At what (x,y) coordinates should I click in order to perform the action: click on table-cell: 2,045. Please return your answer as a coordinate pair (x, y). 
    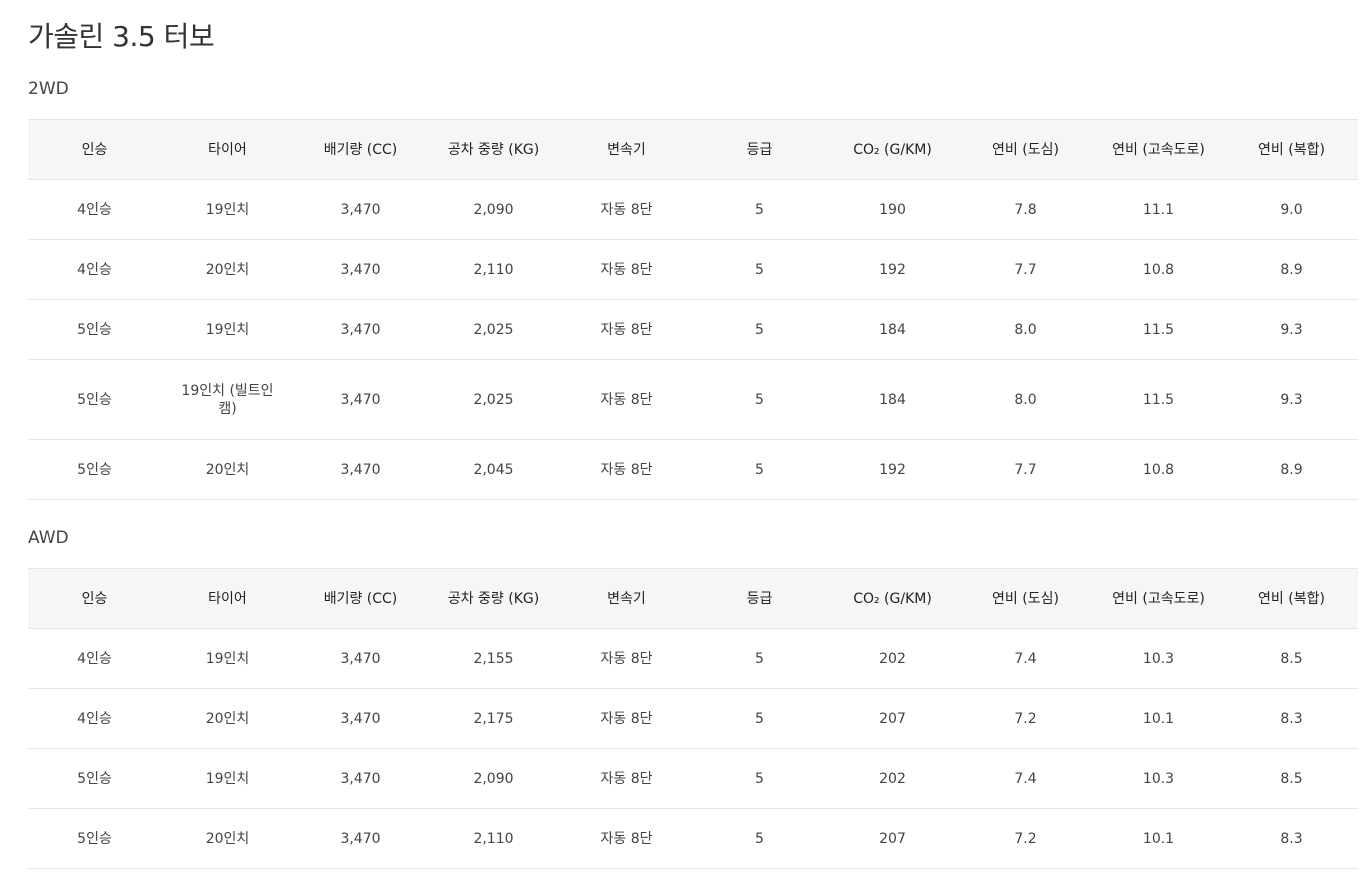
    Looking at the image, I should click on (493, 469).